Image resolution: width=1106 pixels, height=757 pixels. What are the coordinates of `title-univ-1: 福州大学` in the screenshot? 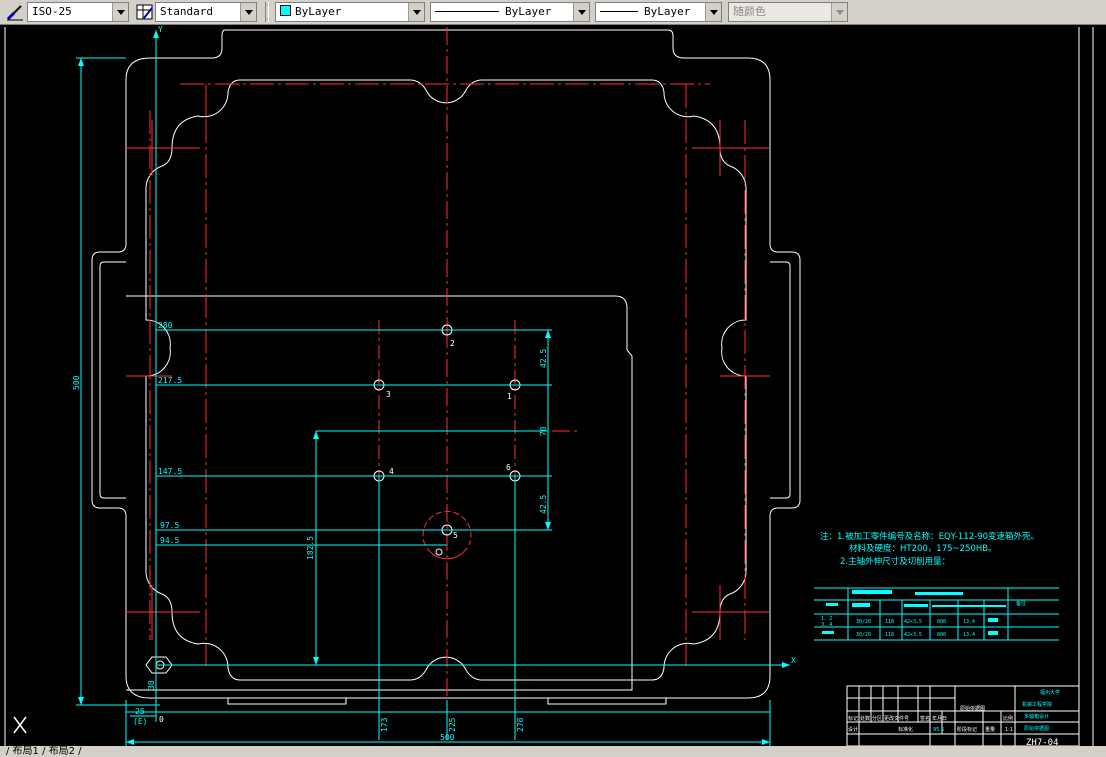 It's located at (1050, 692).